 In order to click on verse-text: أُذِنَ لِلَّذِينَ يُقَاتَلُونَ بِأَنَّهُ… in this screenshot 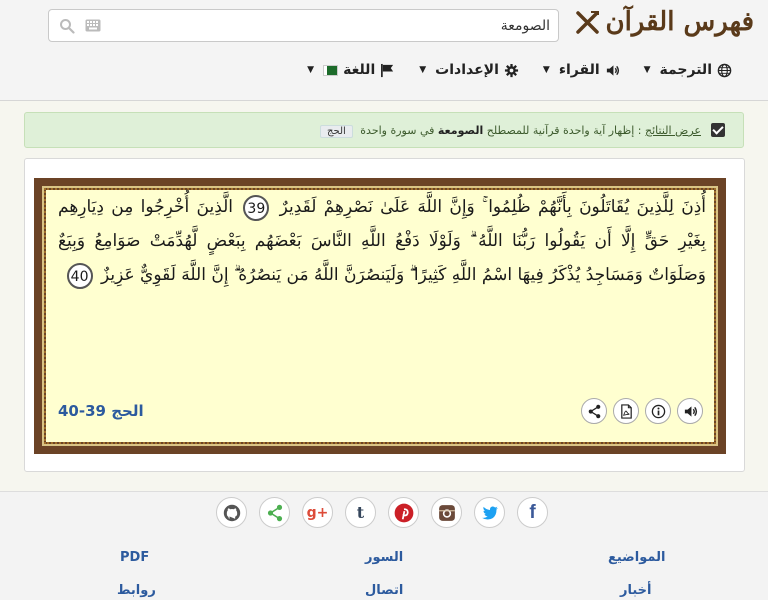, I will do `click(382, 241)`.